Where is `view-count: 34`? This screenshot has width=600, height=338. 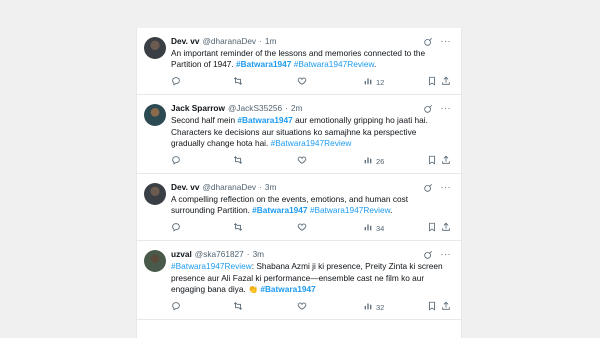 view-count: 34 is located at coordinates (380, 228).